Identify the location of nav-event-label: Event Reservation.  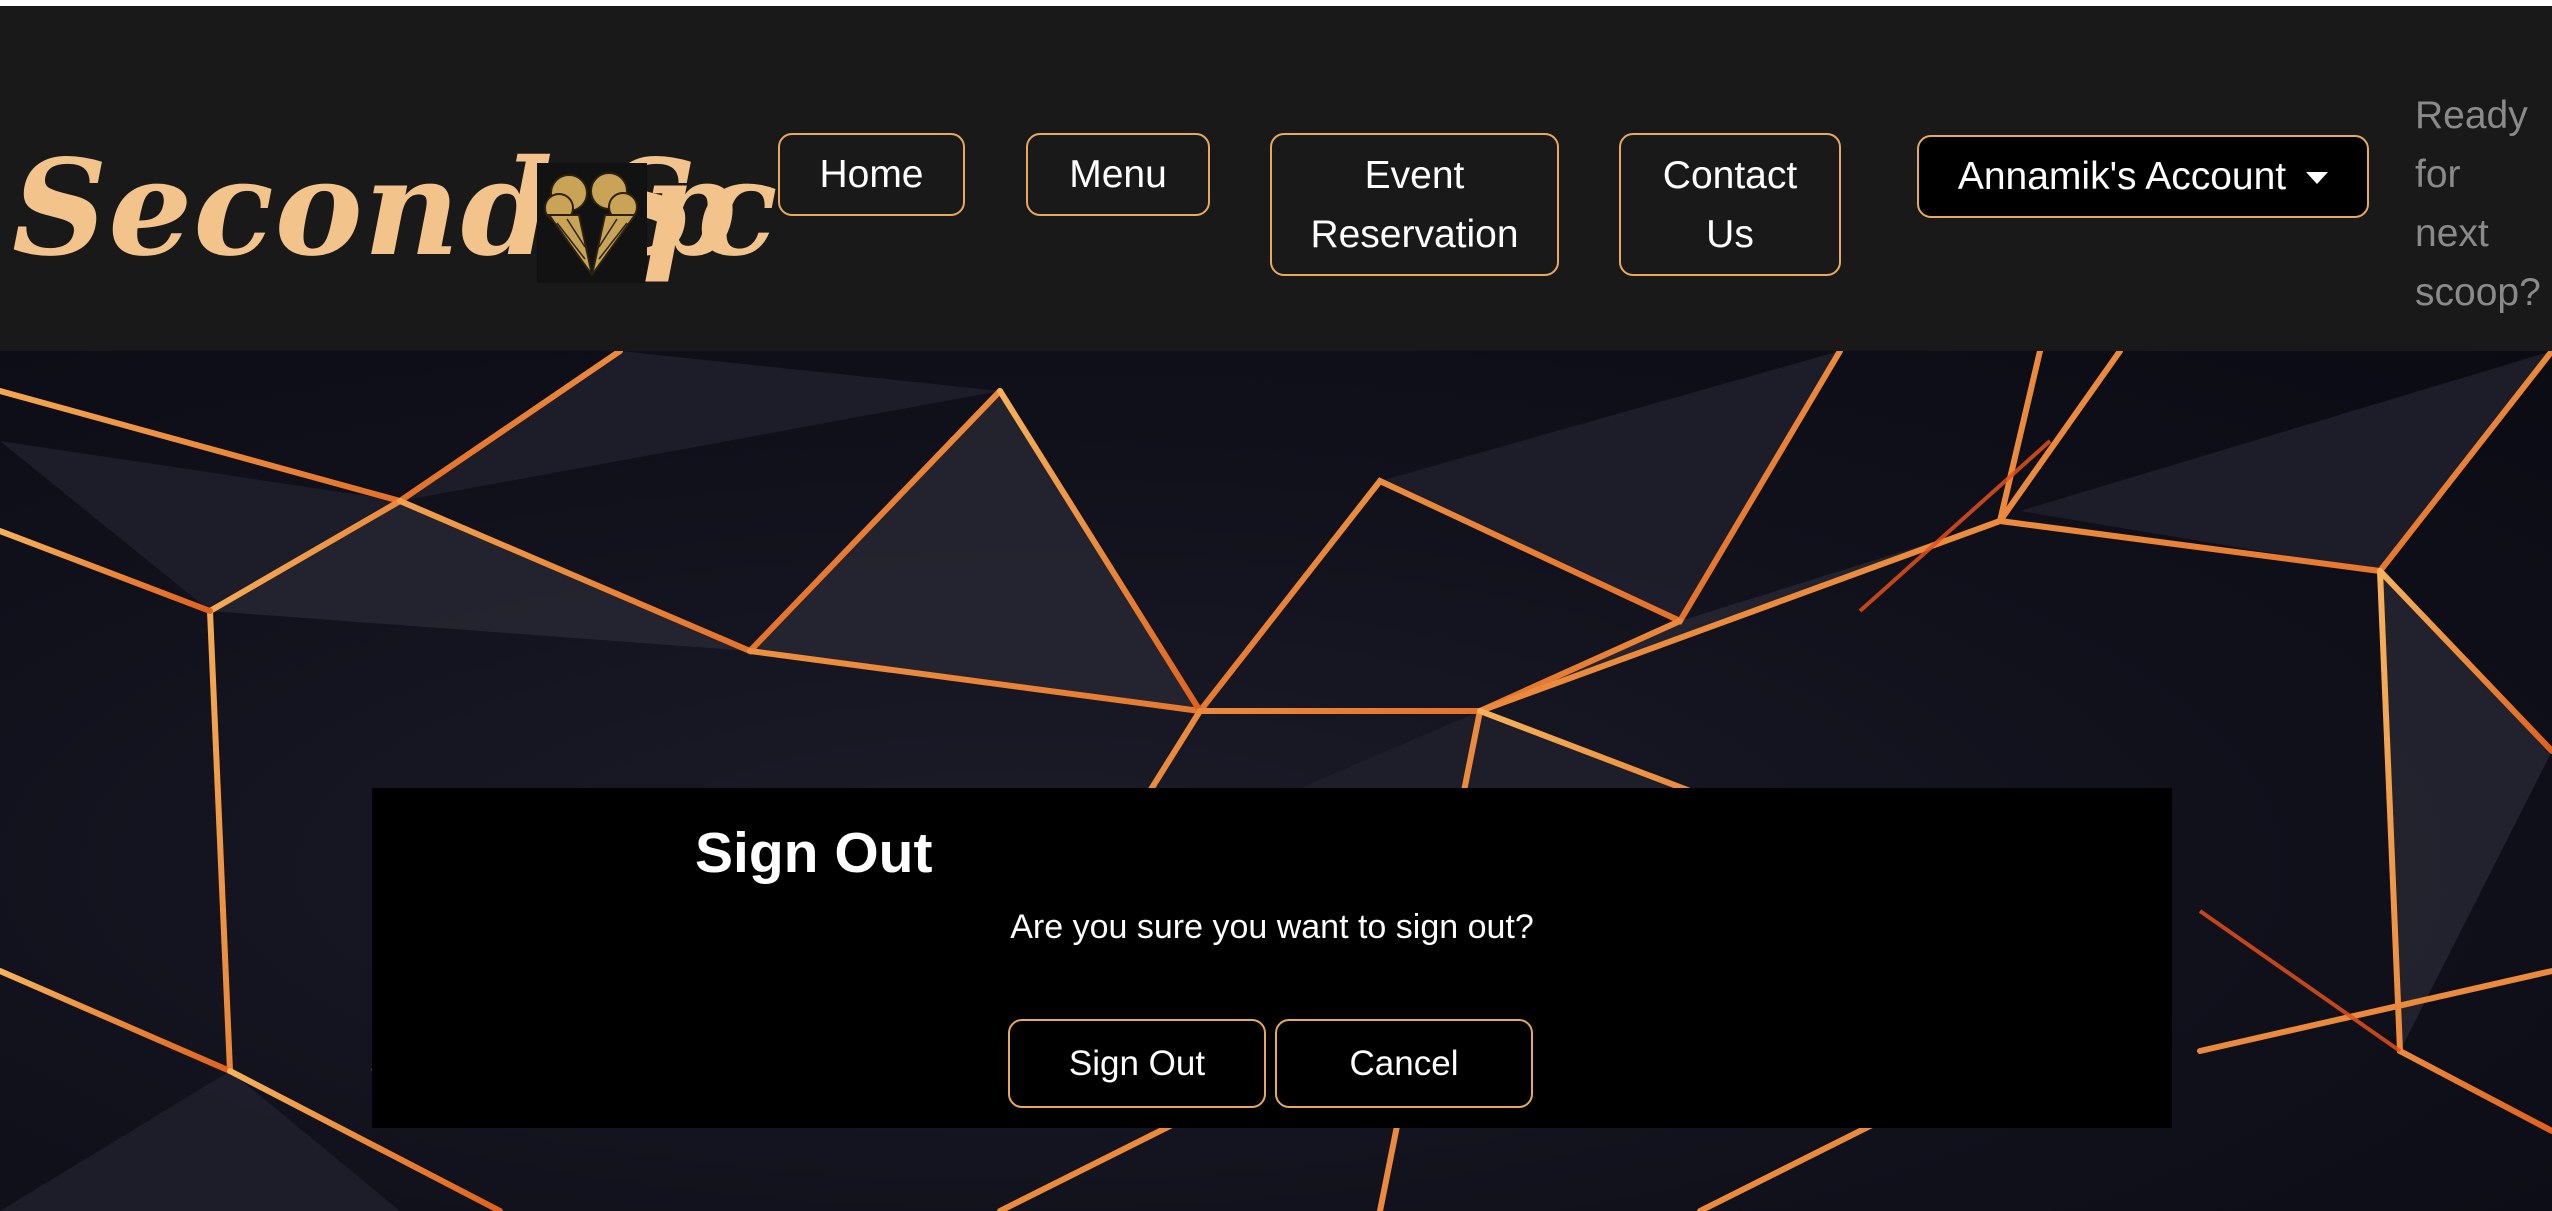
(1414, 205).